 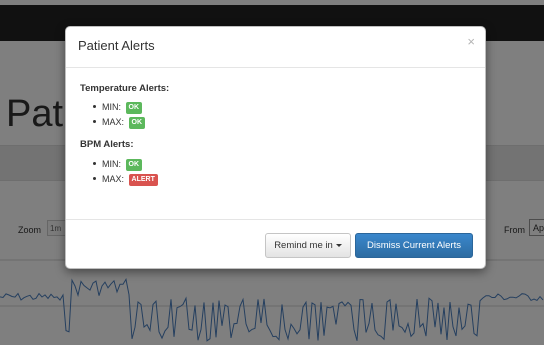 What do you see at coordinates (338, 245) in the screenshot?
I see `caret-down-icon` at bounding box center [338, 245].